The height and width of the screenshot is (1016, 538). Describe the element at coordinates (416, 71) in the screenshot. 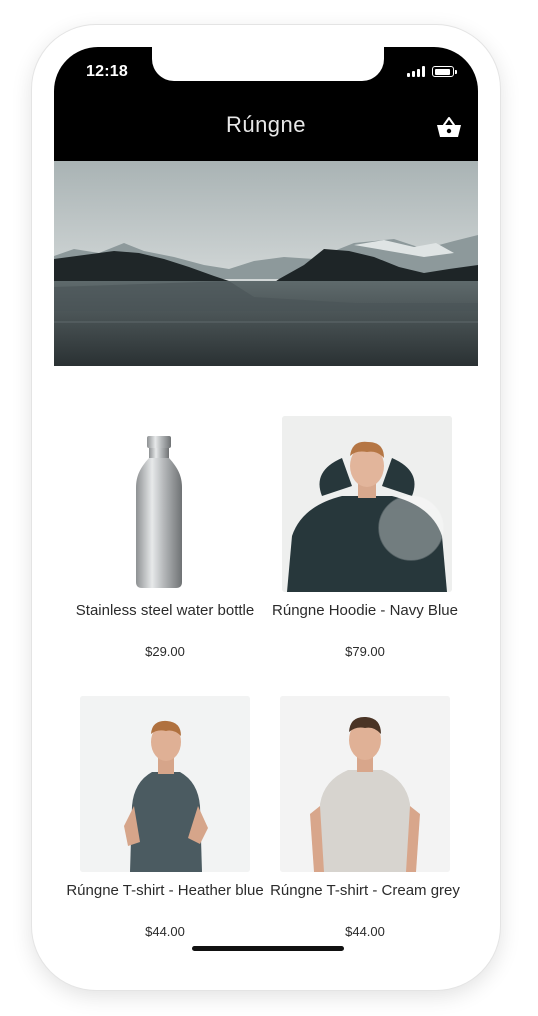

I see `signal-icon` at that location.